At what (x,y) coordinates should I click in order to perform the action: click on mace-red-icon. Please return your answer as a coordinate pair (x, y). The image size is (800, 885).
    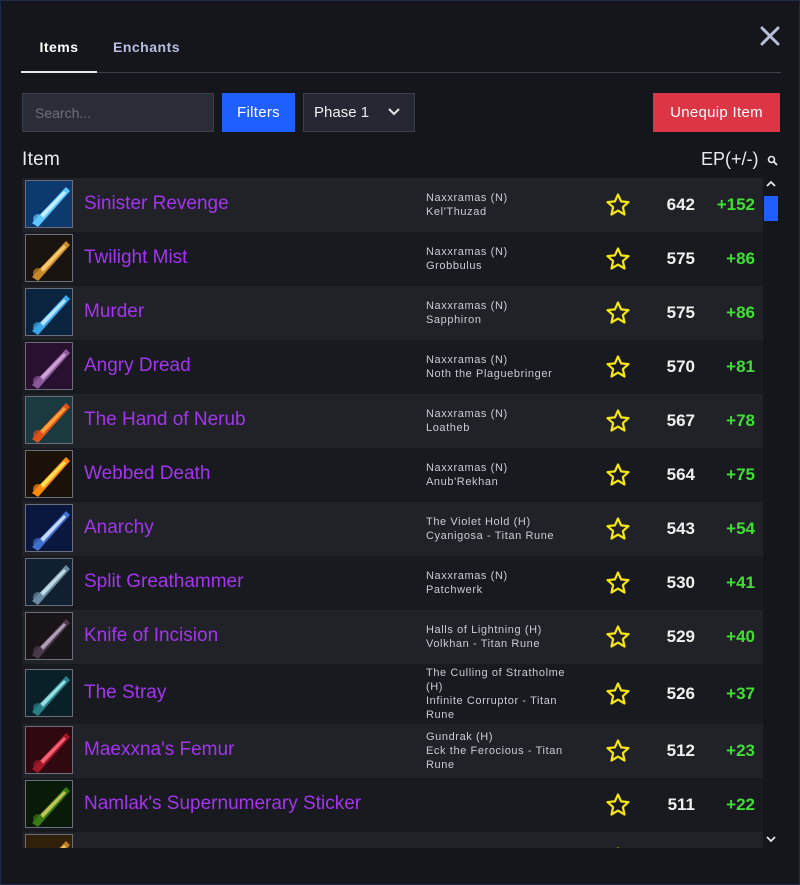
    Looking at the image, I should click on (49, 750).